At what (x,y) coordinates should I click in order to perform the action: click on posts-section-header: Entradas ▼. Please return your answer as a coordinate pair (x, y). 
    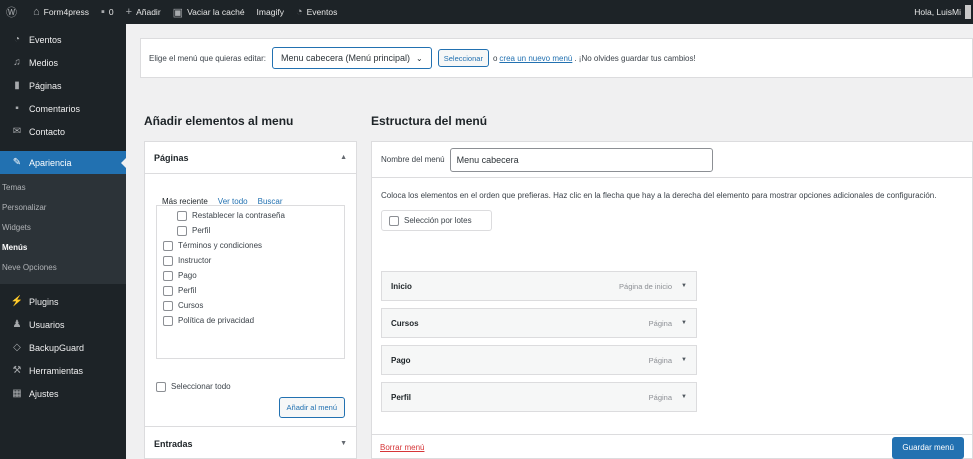
    Looking at the image, I should click on (250, 442).